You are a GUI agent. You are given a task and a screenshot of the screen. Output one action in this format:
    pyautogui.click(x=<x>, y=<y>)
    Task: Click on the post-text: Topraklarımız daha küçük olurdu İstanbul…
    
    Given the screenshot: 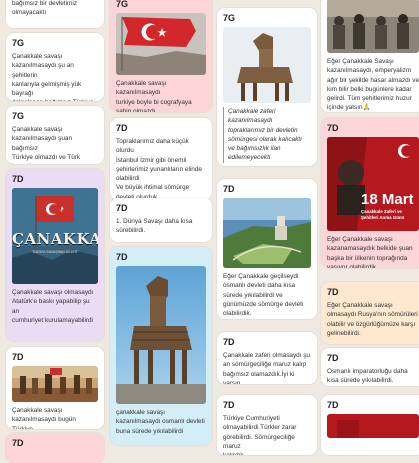 What is the action you would take?
    pyautogui.click(x=159, y=169)
    